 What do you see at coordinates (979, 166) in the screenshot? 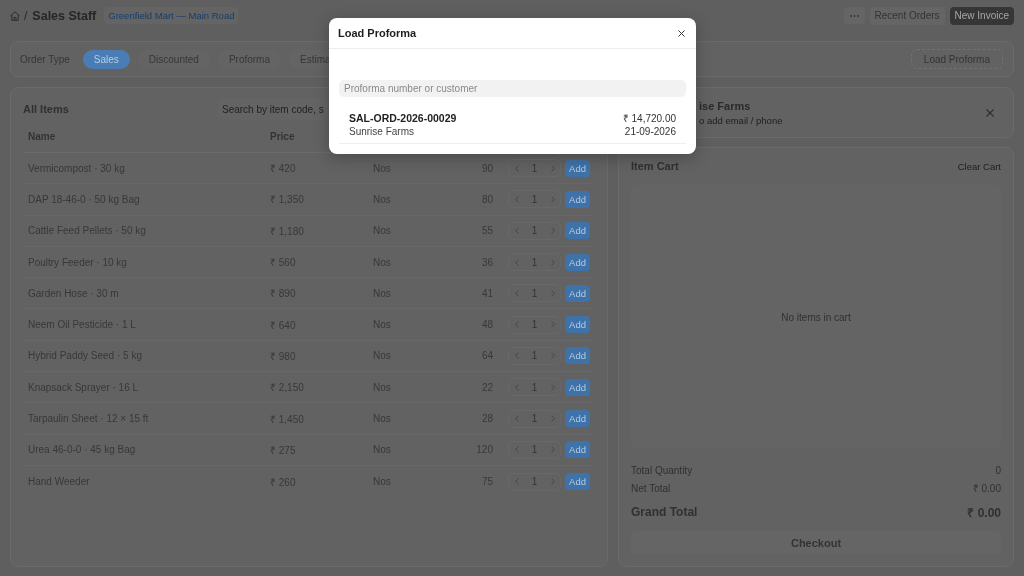
I see `clear-cart-link: Clear Cart` at bounding box center [979, 166].